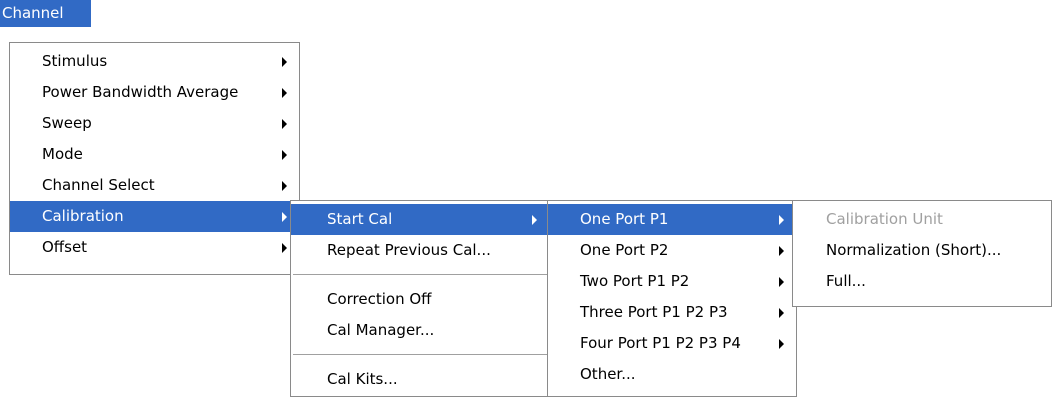 The height and width of the screenshot is (397, 1052). I want to click on menu-item-label: Stimulus, so click(75, 61).